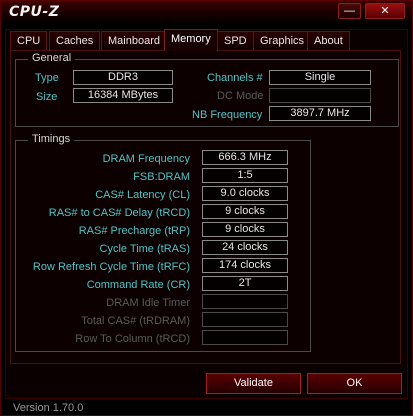 The image size is (413, 416). What do you see at coordinates (206, 13) in the screenshot?
I see `title-bar: CPU-Z — ✕` at bounding box center [206, 13].